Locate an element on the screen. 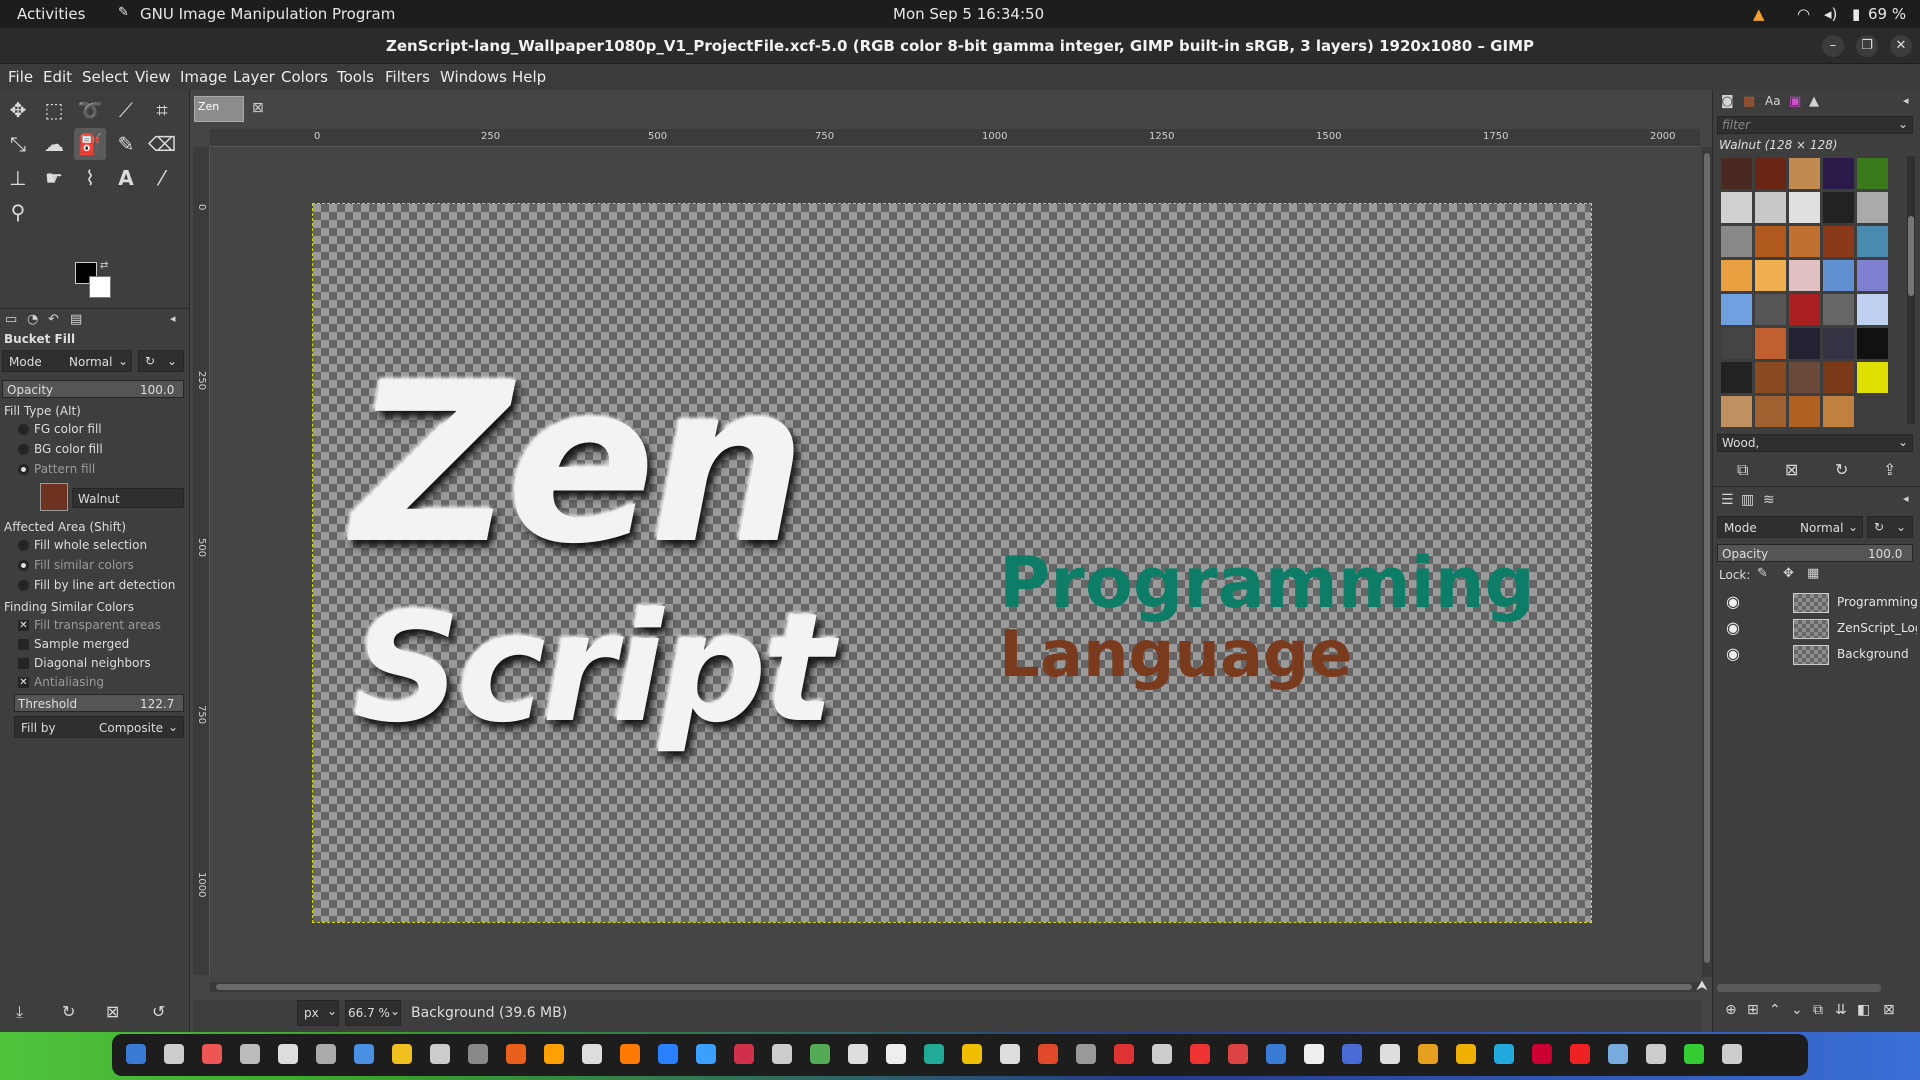 The width and height of the screenshot is (1920, 1080). menu-windows: Windows is located at coordinates (473, 77).